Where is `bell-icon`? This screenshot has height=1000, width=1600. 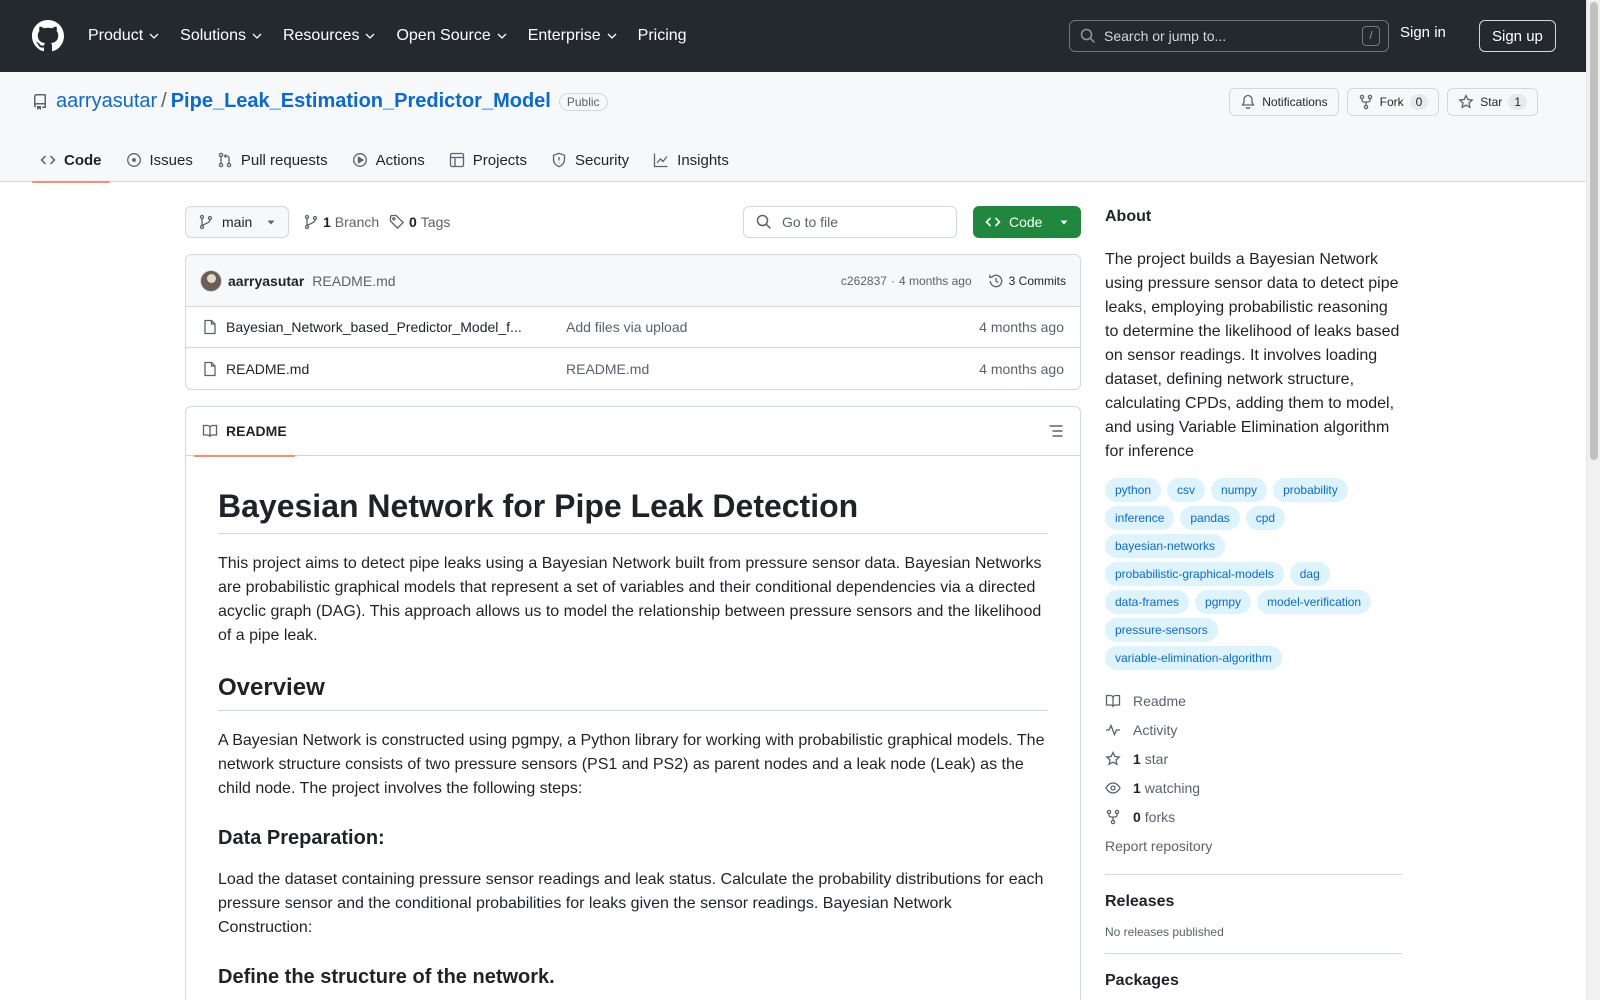
bell-icon is located at coordinates (1248, 102).